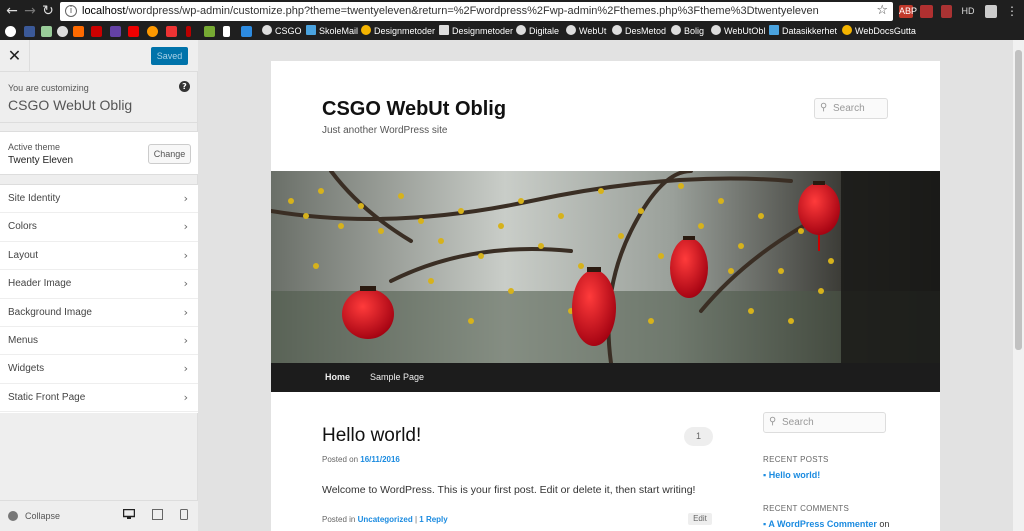  I want to click on recent-commenter-link: ▪ A WordPress Commenter on, so click(826, 524).